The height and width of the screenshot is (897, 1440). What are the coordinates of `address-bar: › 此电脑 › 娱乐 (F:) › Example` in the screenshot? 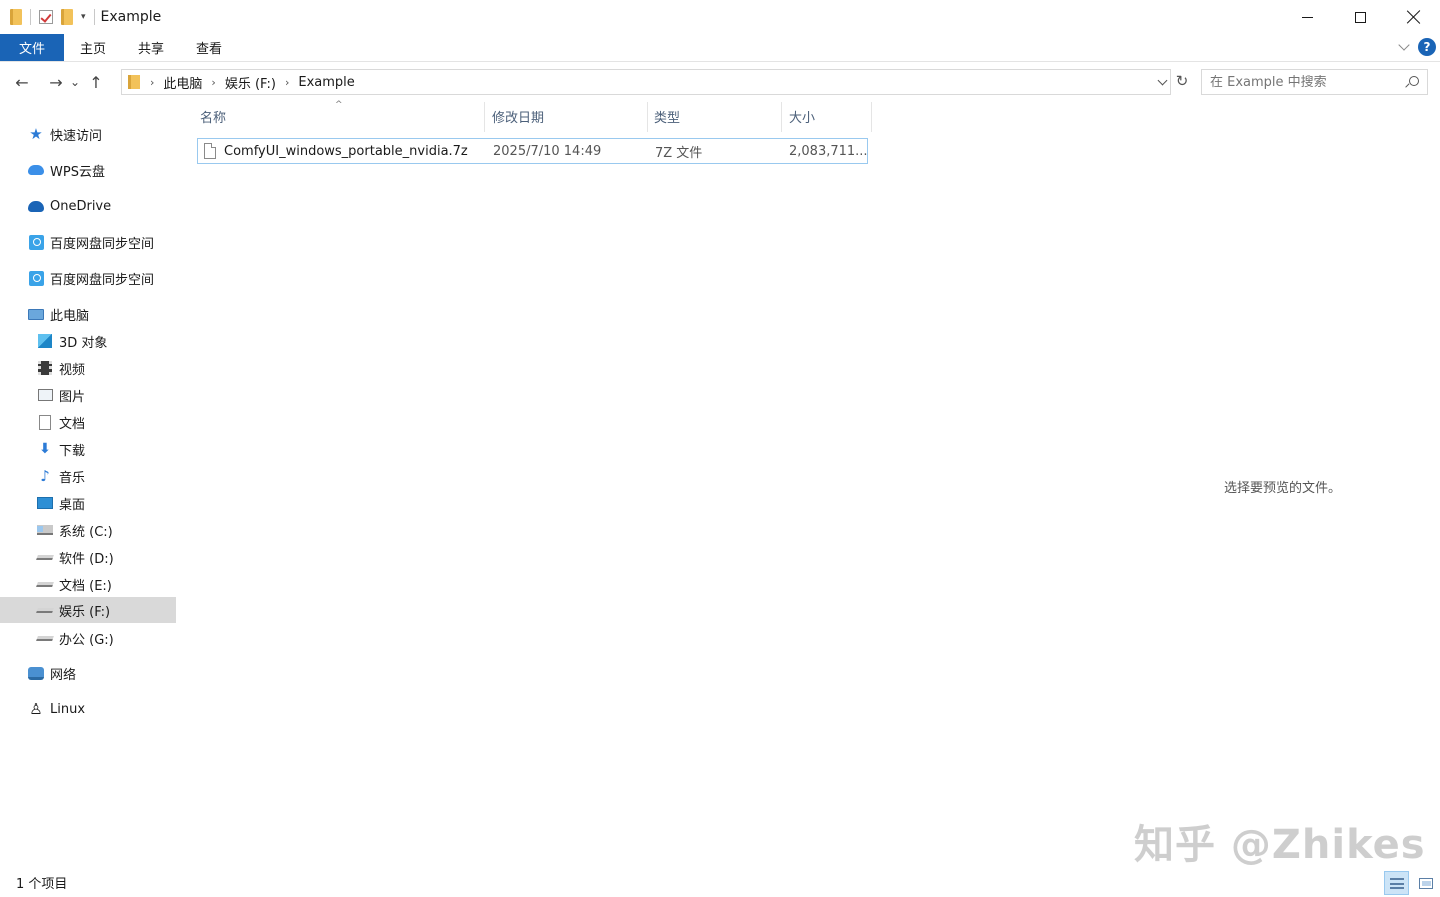 It's located at (646, 82).